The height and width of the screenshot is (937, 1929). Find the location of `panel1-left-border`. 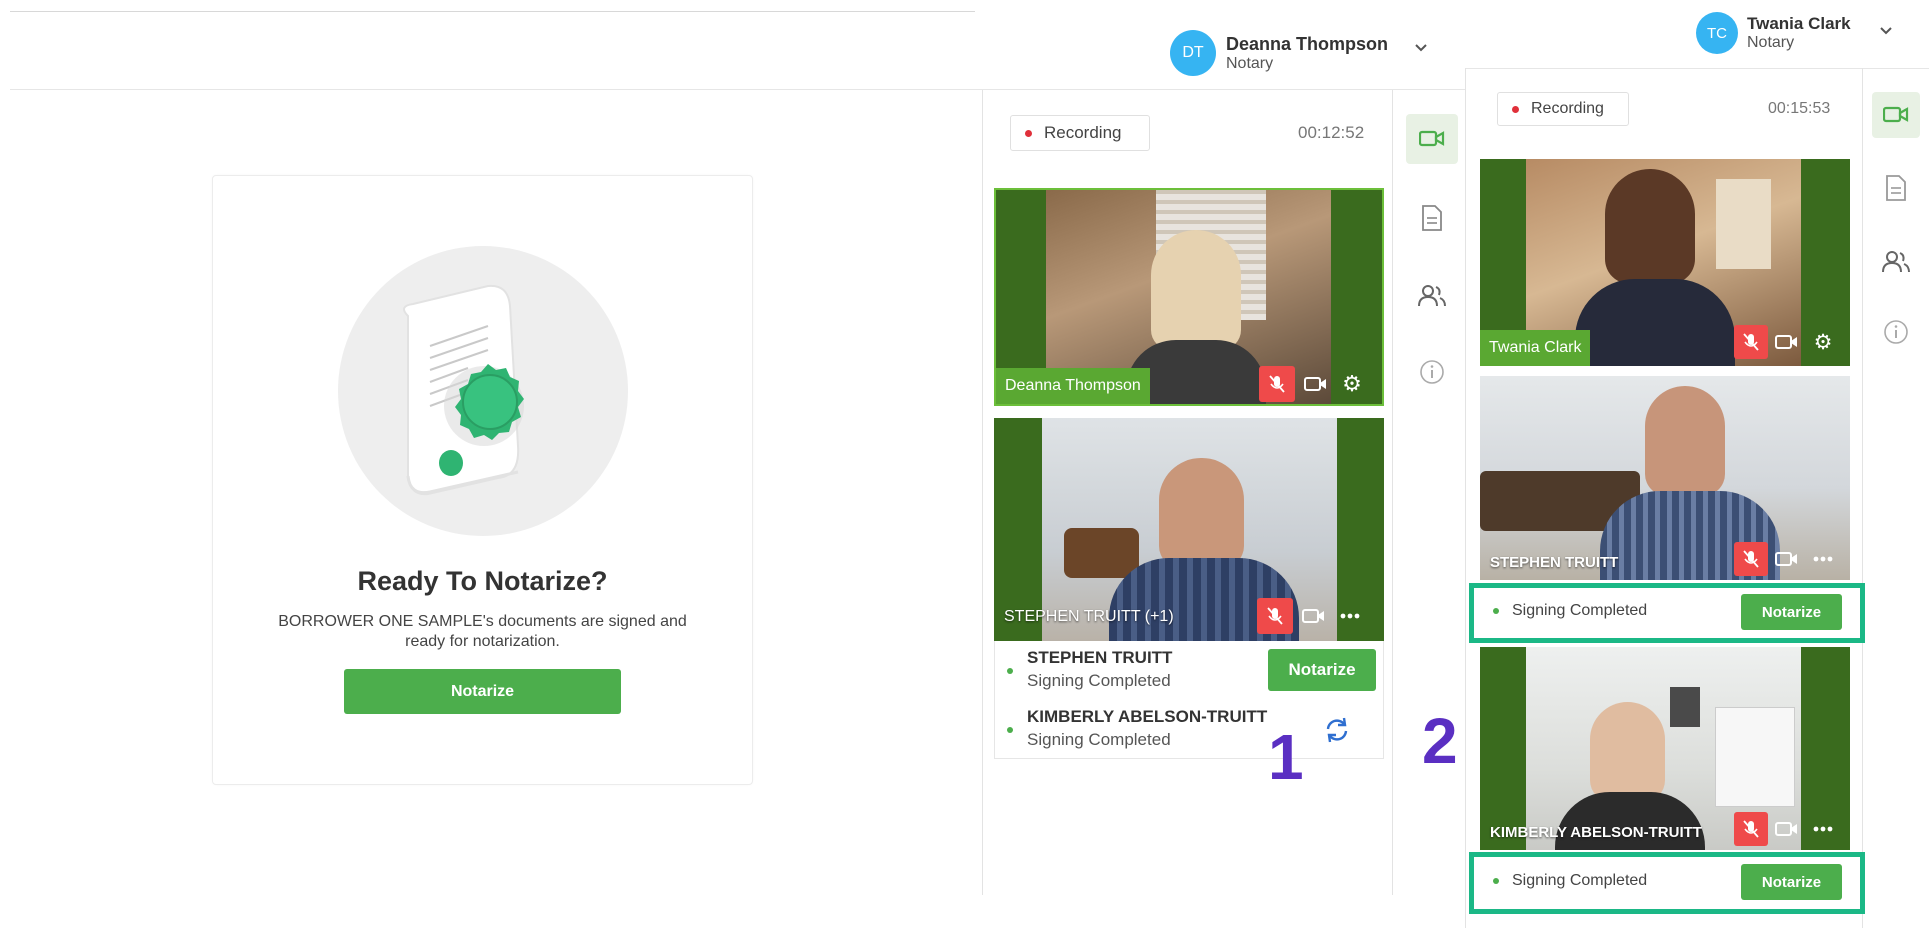

panel1-left-border is located at coordinates (982, 492).